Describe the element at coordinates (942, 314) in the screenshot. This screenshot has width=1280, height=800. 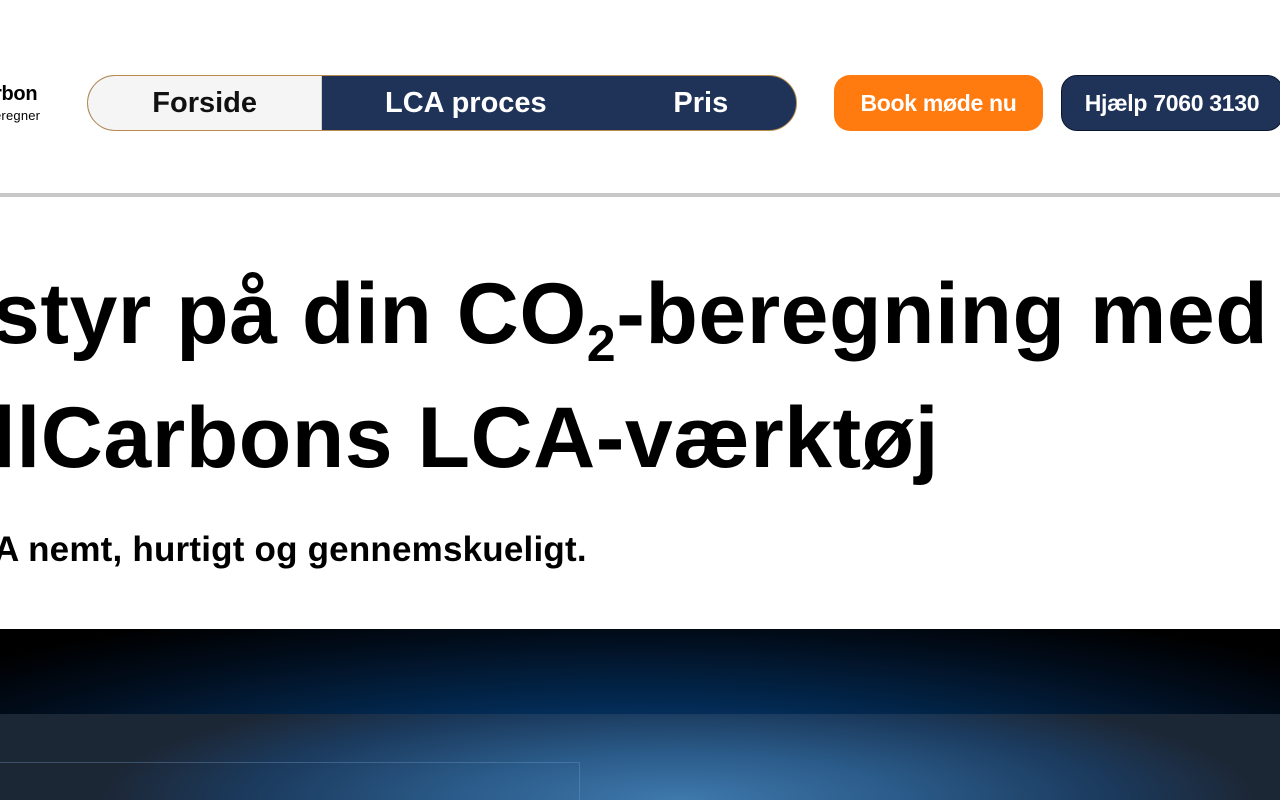
I see `hero-title-text-after: -beregning med` at that location.